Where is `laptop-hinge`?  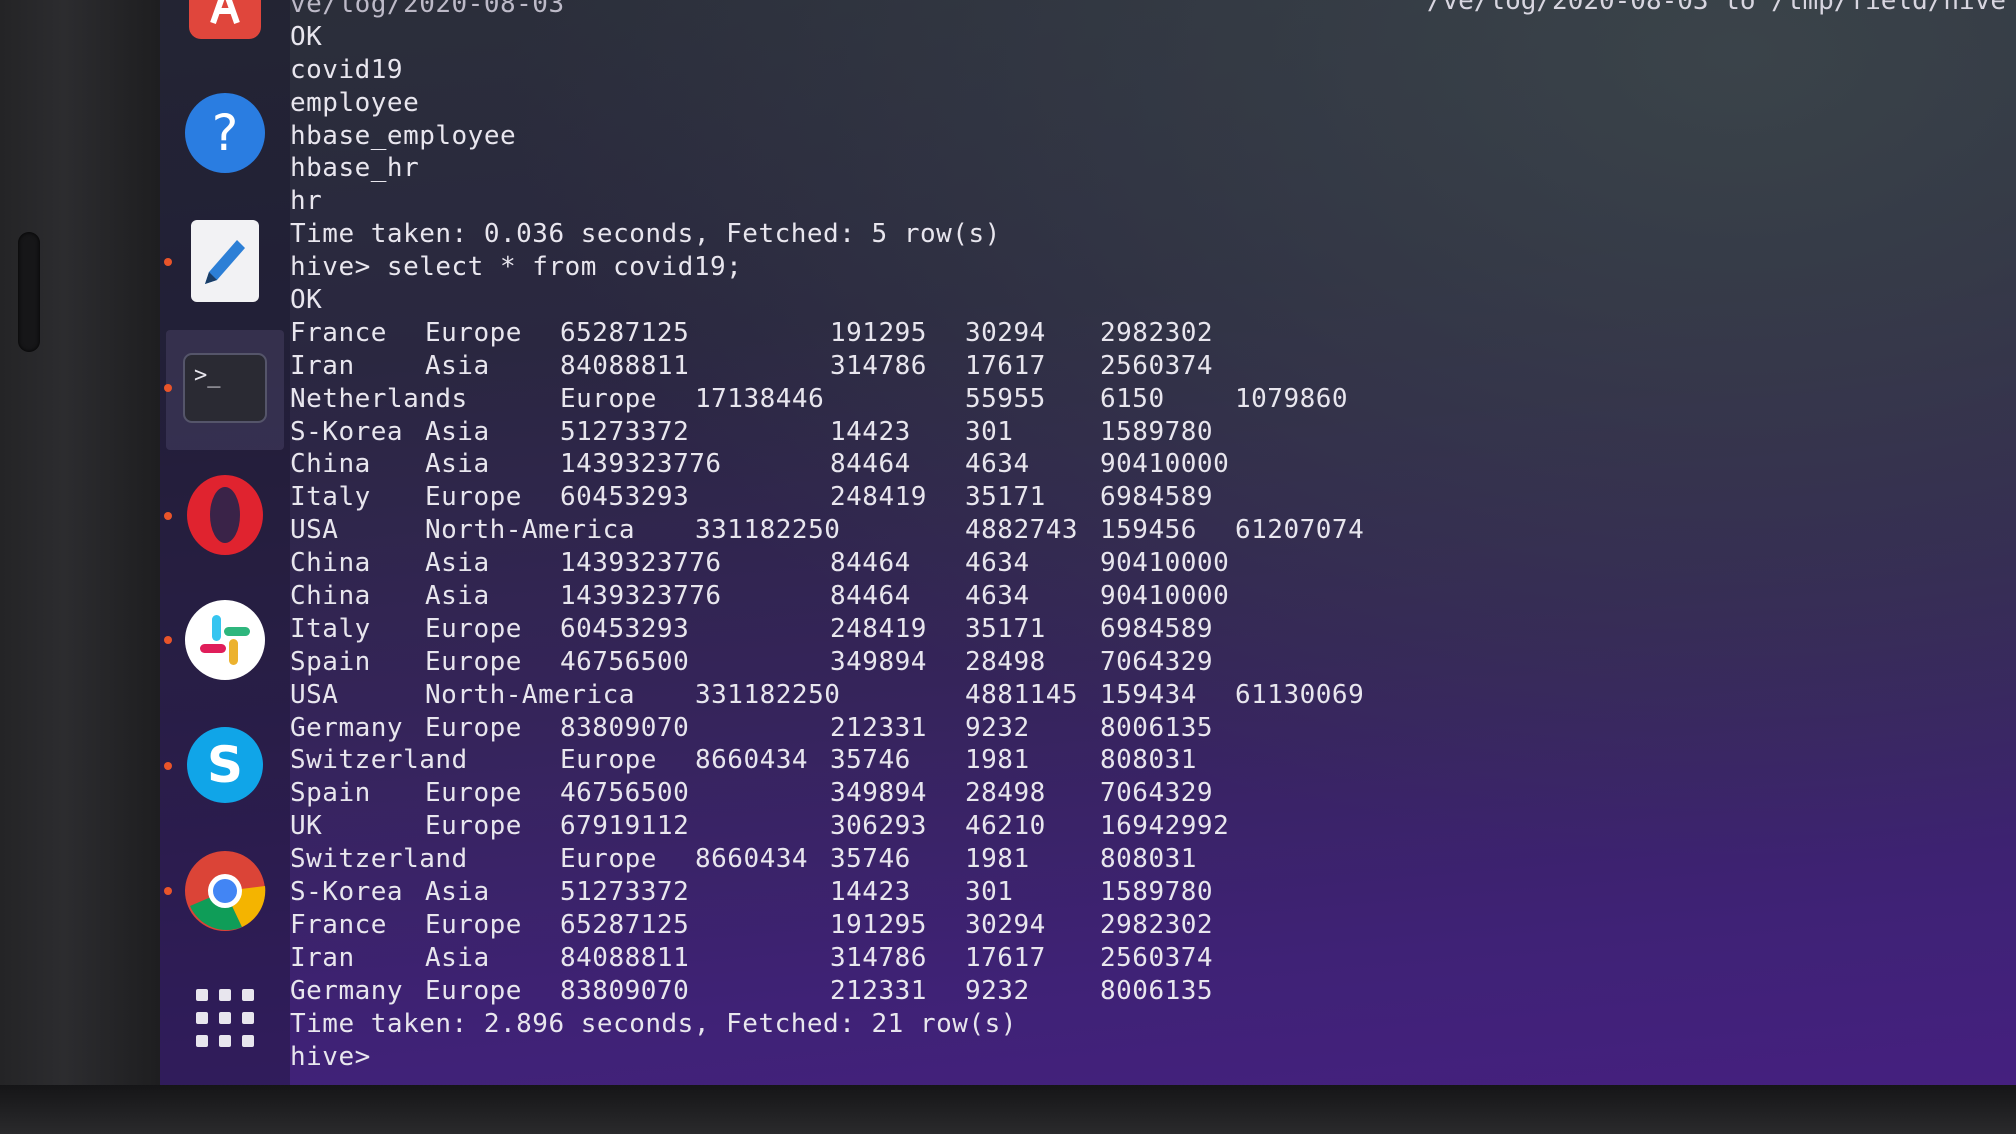 laptop-hinge is located at coordinates (29, 292).